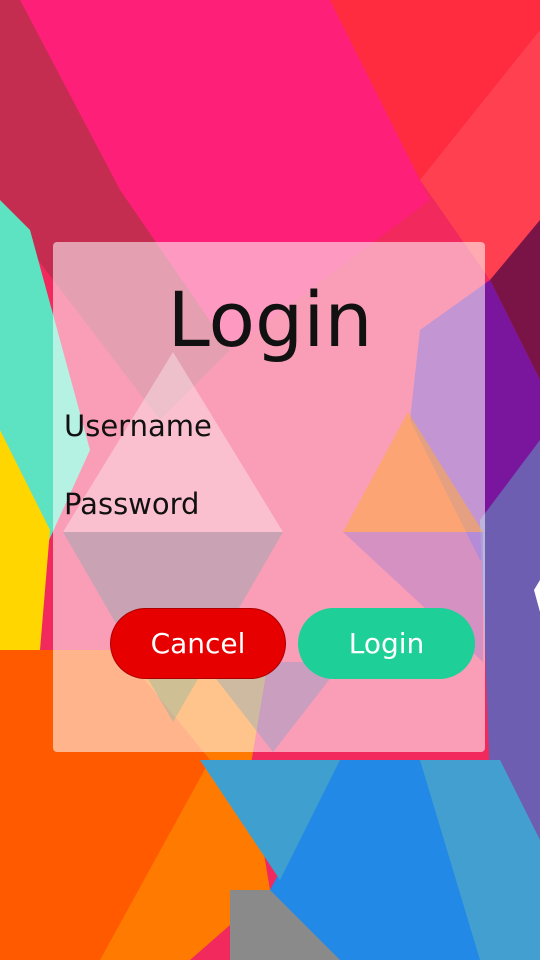 Image resolution: width=540 pixels, height=960 pixels. What do you see at coordinates (198, 643) in the screenshot?
I see `cancel-button: Cancel` at bounding box center [198, 643].